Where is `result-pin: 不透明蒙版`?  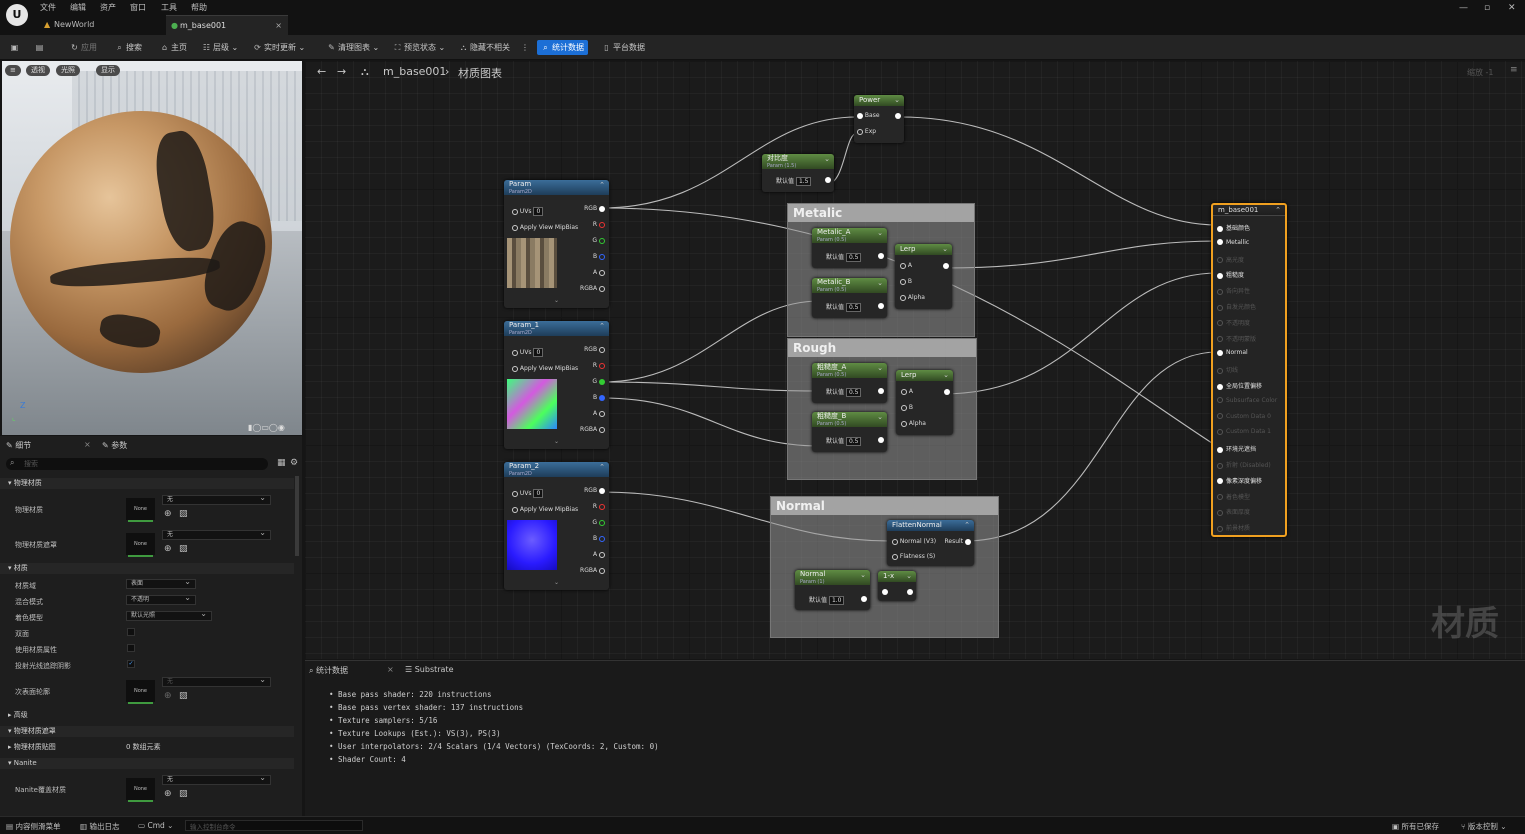 result-pin: 不透明蒙版 is located at coordinates (1236, 338).